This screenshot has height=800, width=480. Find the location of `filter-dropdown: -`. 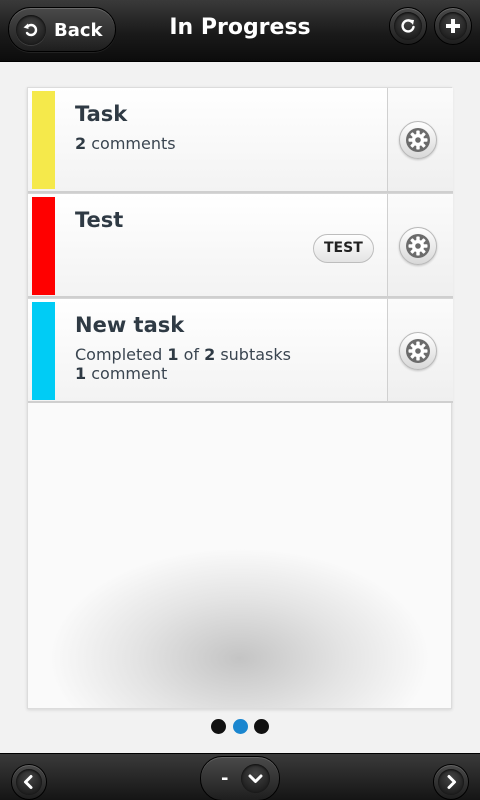

filter-dropdown: - is located at coordinates (240, 778).